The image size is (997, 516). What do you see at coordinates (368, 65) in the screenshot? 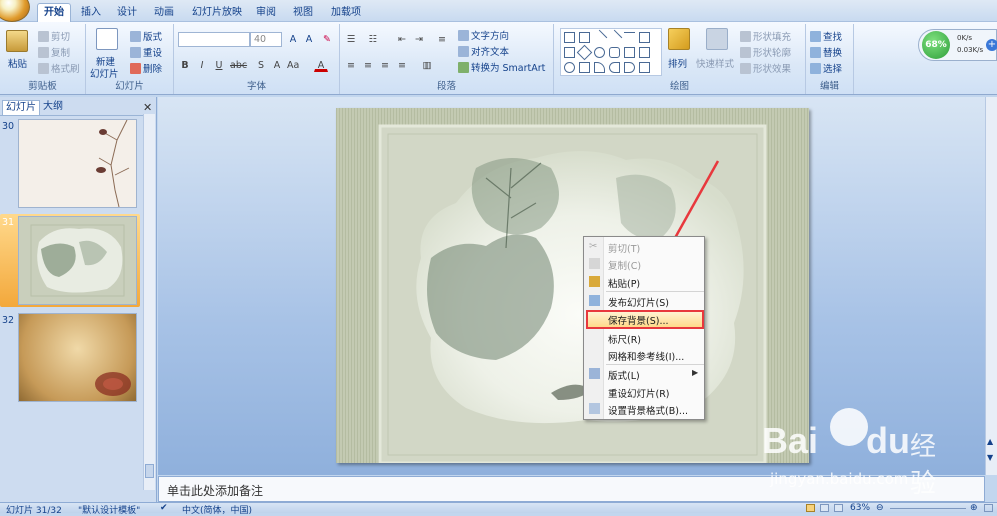
I see `align-center-button: ≡` at bounding box center [368, 65].